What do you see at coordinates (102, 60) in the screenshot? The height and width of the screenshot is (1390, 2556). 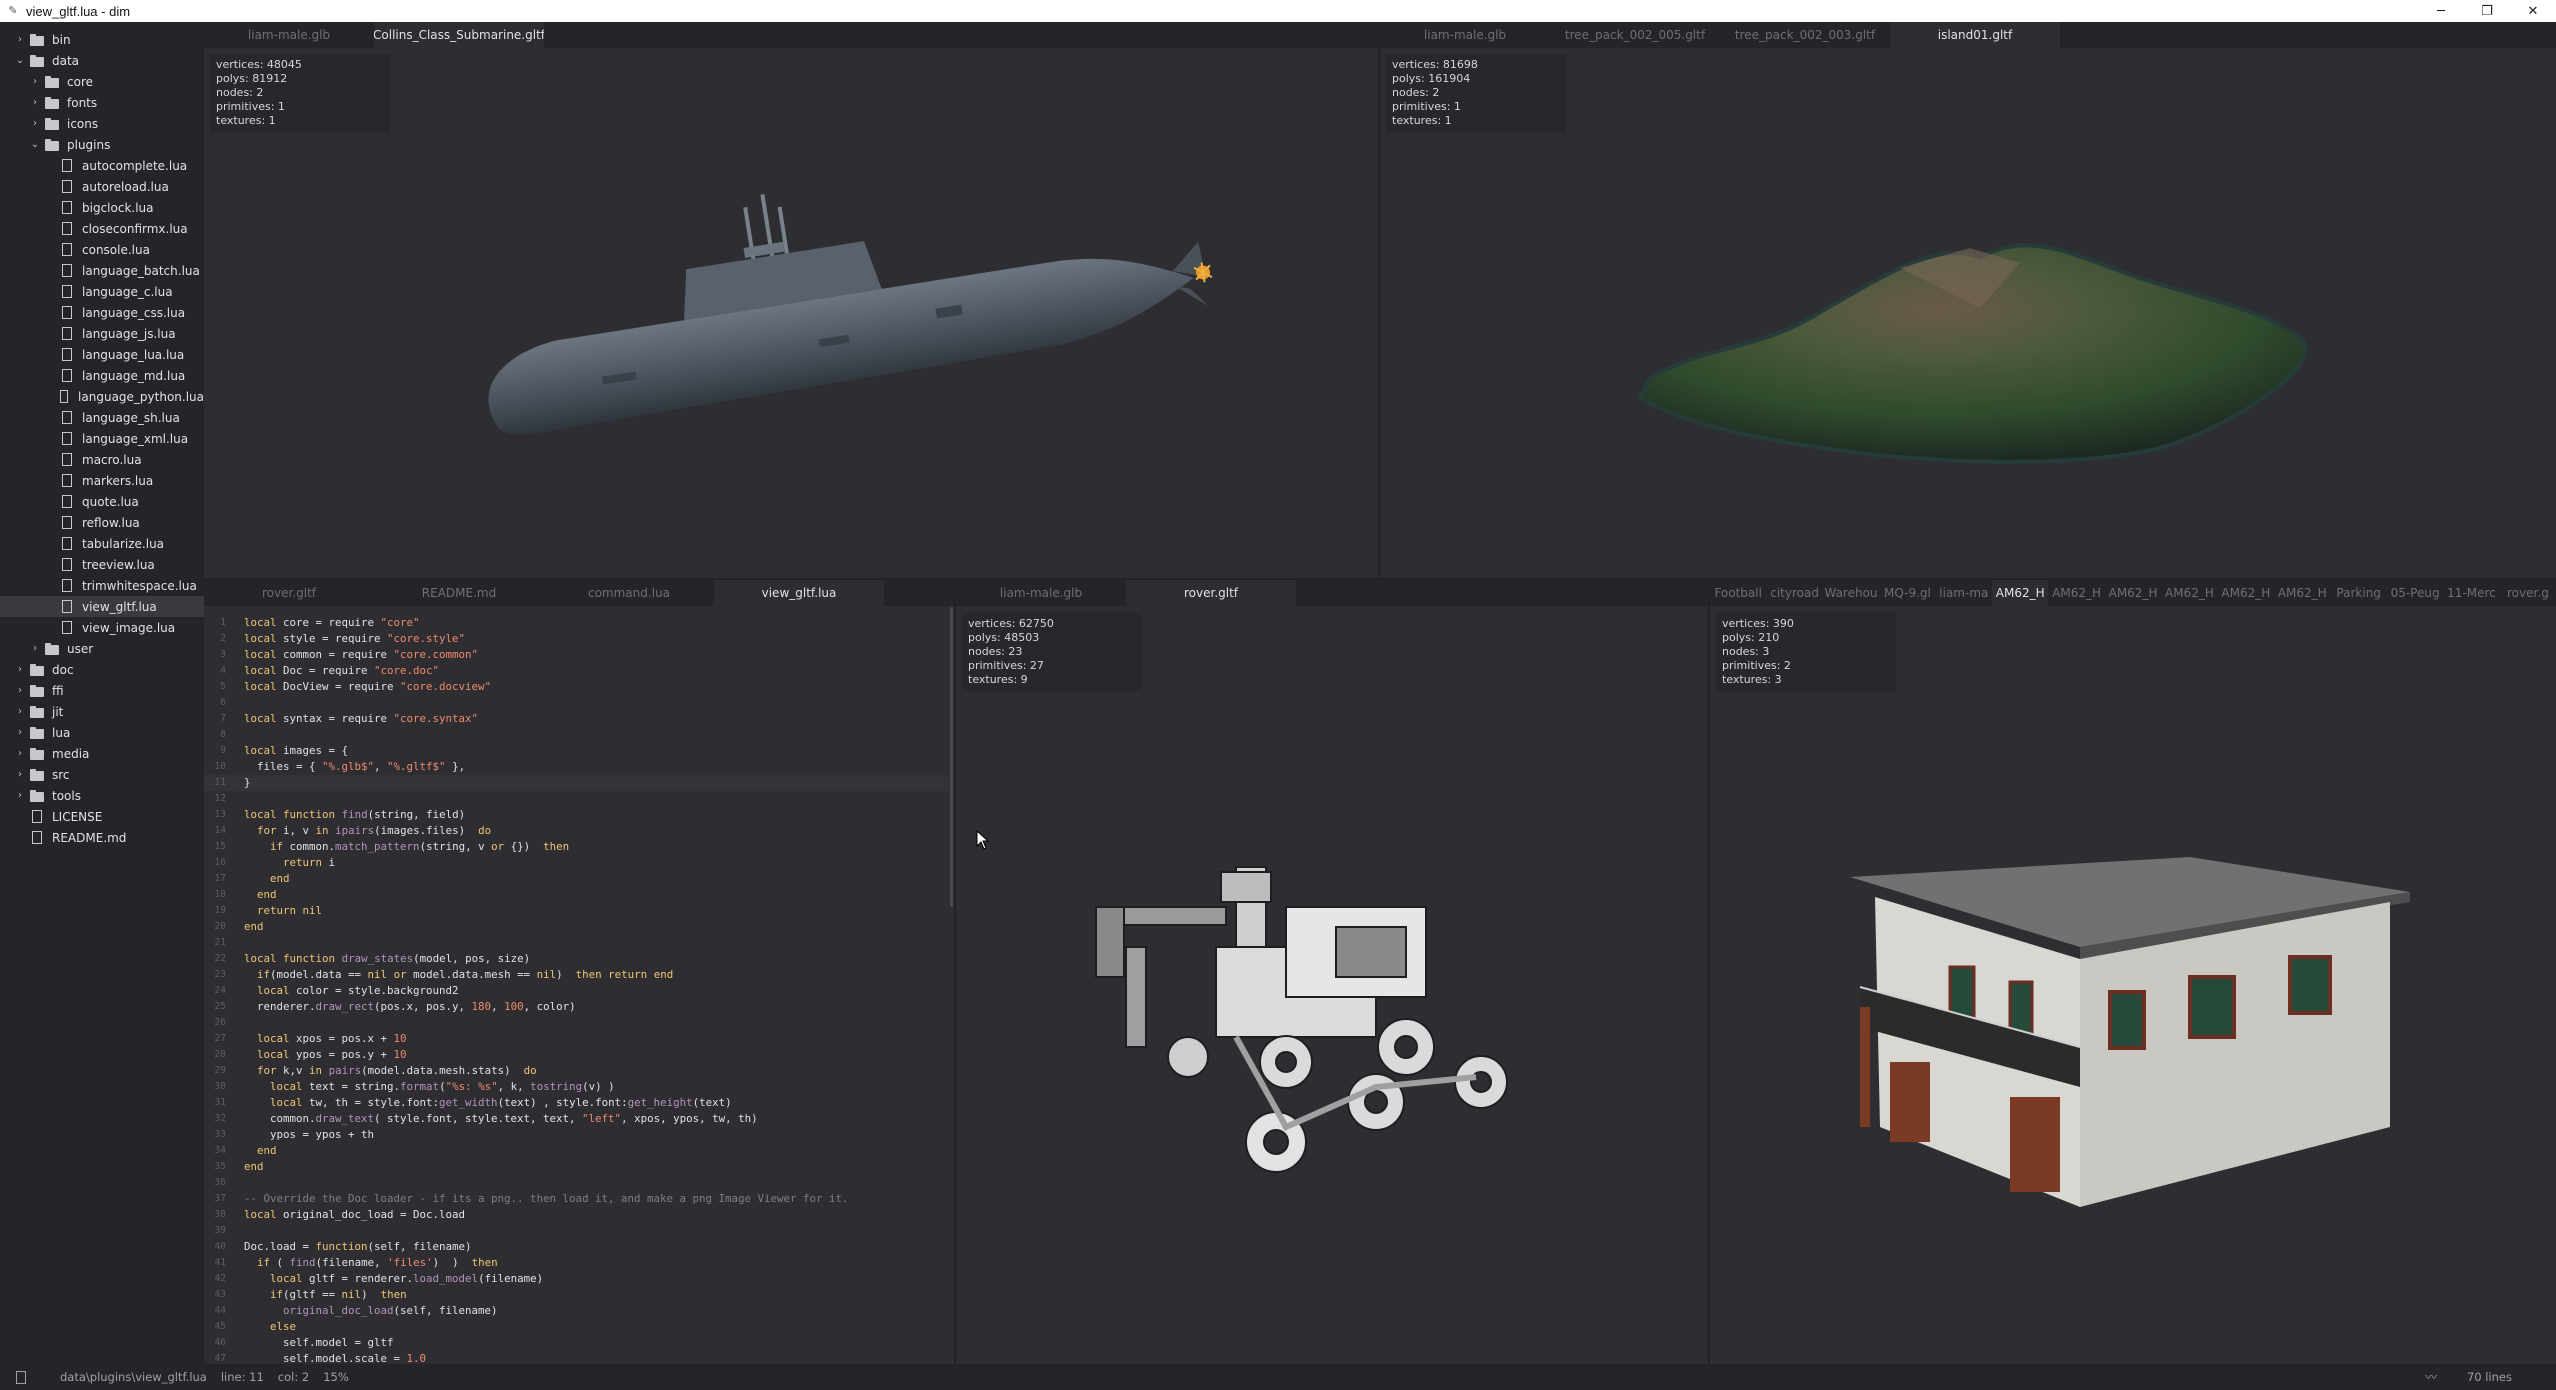 I see `tree-item-data: ⌄ data` at bounding box center [102, 60].